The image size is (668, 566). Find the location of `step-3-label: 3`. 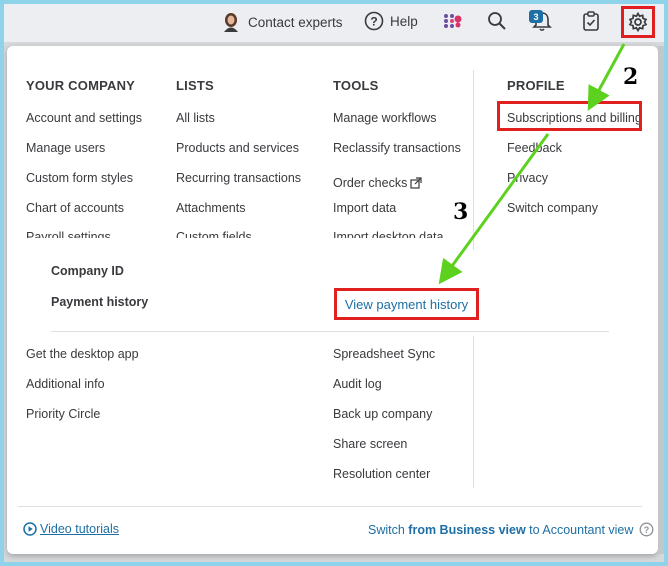

step-3-label: 3 is located at coordinates (461, 212).